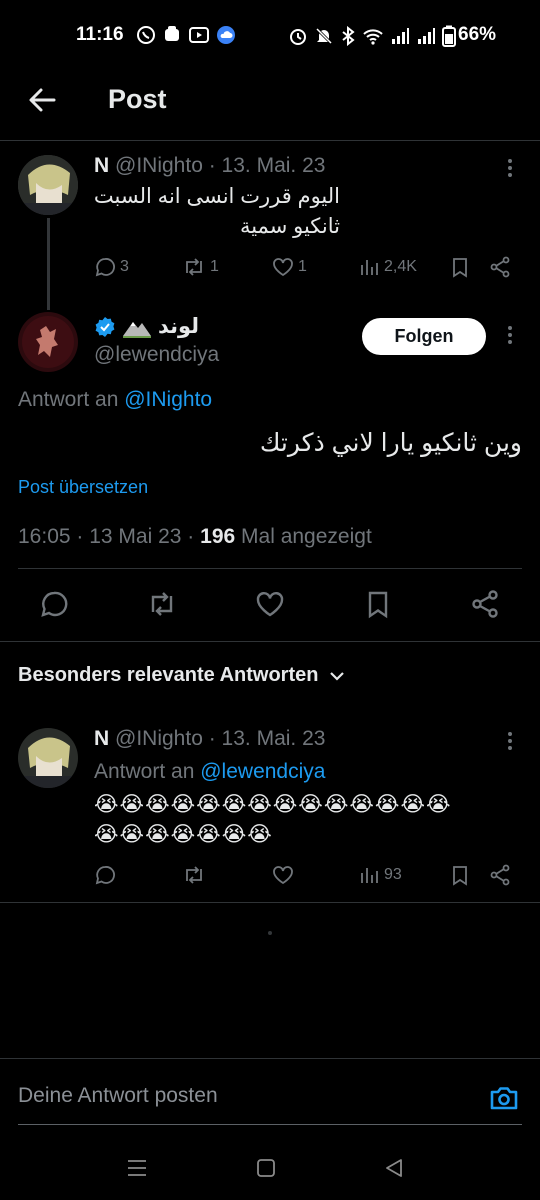 This screenshot has width=540, height=1200. Describe the element at coordinates (270, 1058) in the screenshot. I see `composer-divider` at that location.